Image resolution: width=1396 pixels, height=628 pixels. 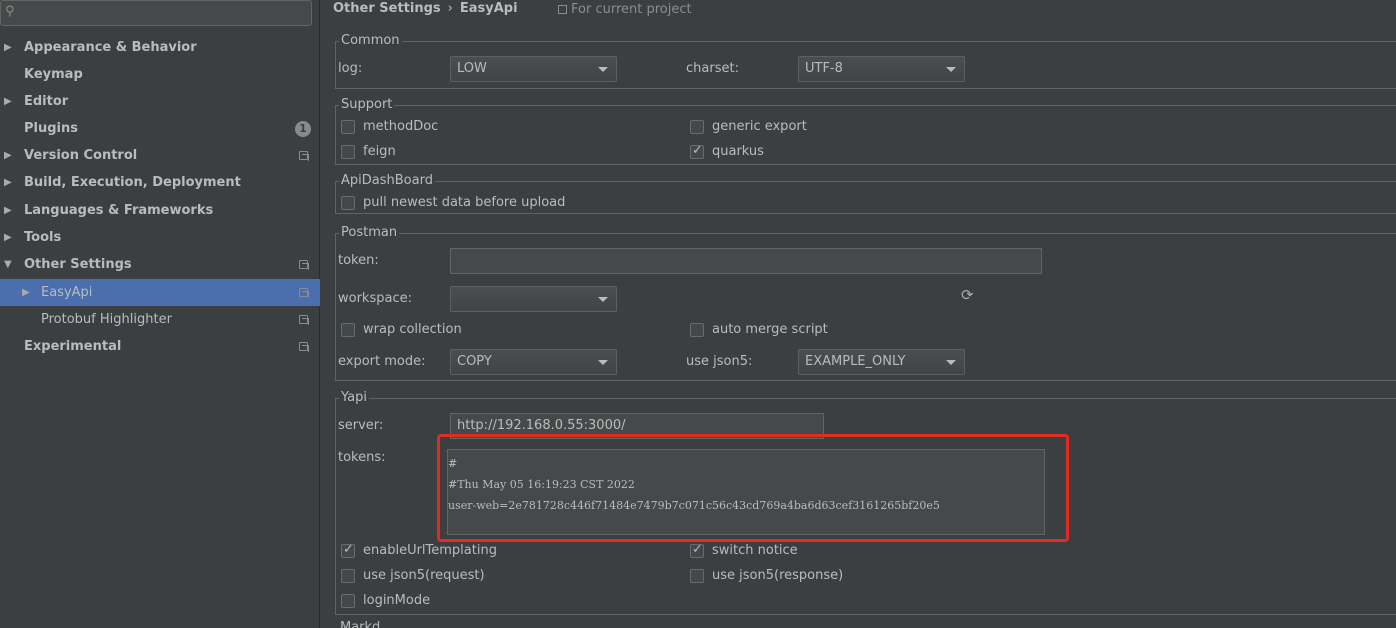 What do you see at coordinates (790, 152) in the screenshot?
I see `quarkus-checkbox: ✓ quarkus` at bounding box center [790, 152].